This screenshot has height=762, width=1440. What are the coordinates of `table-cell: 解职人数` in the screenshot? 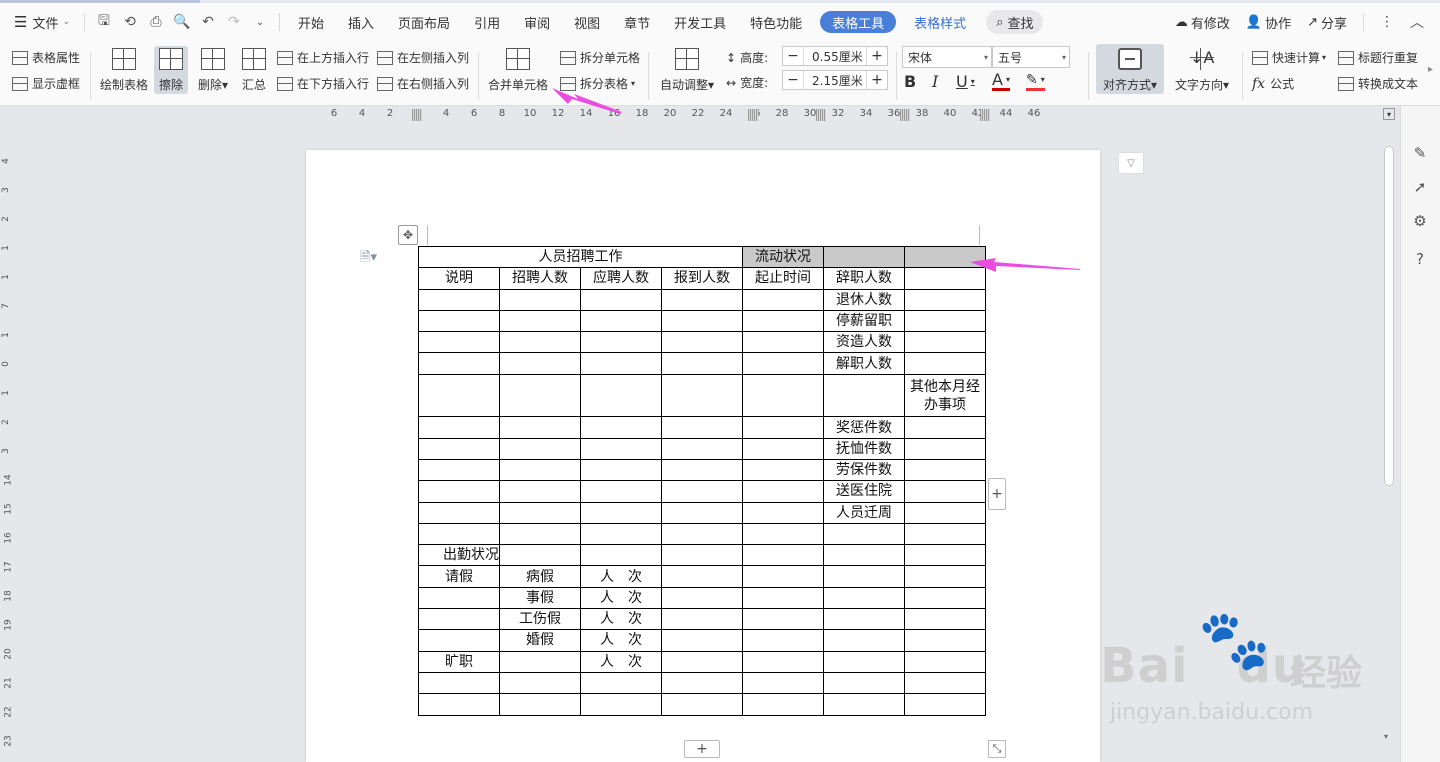 It's located at (864, 363).